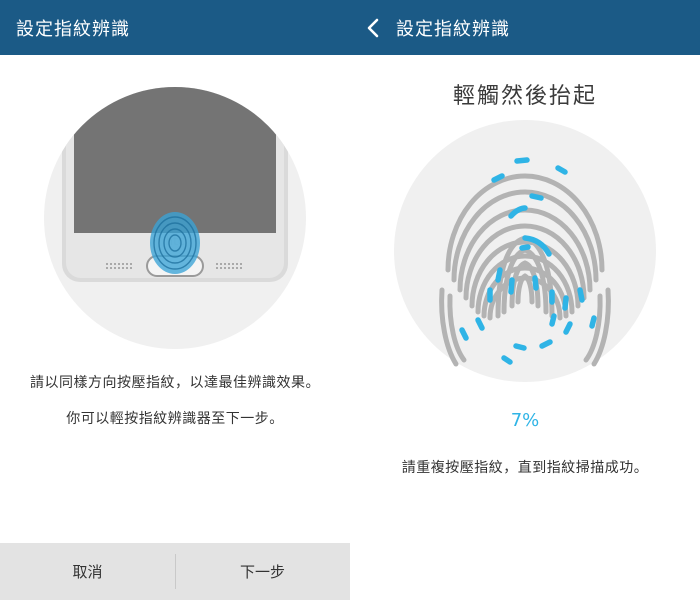 The height and width of the screenshot is (600, 700). What do you see at coordinates (175, 243) in the screenshot?
I see `fingertip-icon` at bounding box center [175, 243].